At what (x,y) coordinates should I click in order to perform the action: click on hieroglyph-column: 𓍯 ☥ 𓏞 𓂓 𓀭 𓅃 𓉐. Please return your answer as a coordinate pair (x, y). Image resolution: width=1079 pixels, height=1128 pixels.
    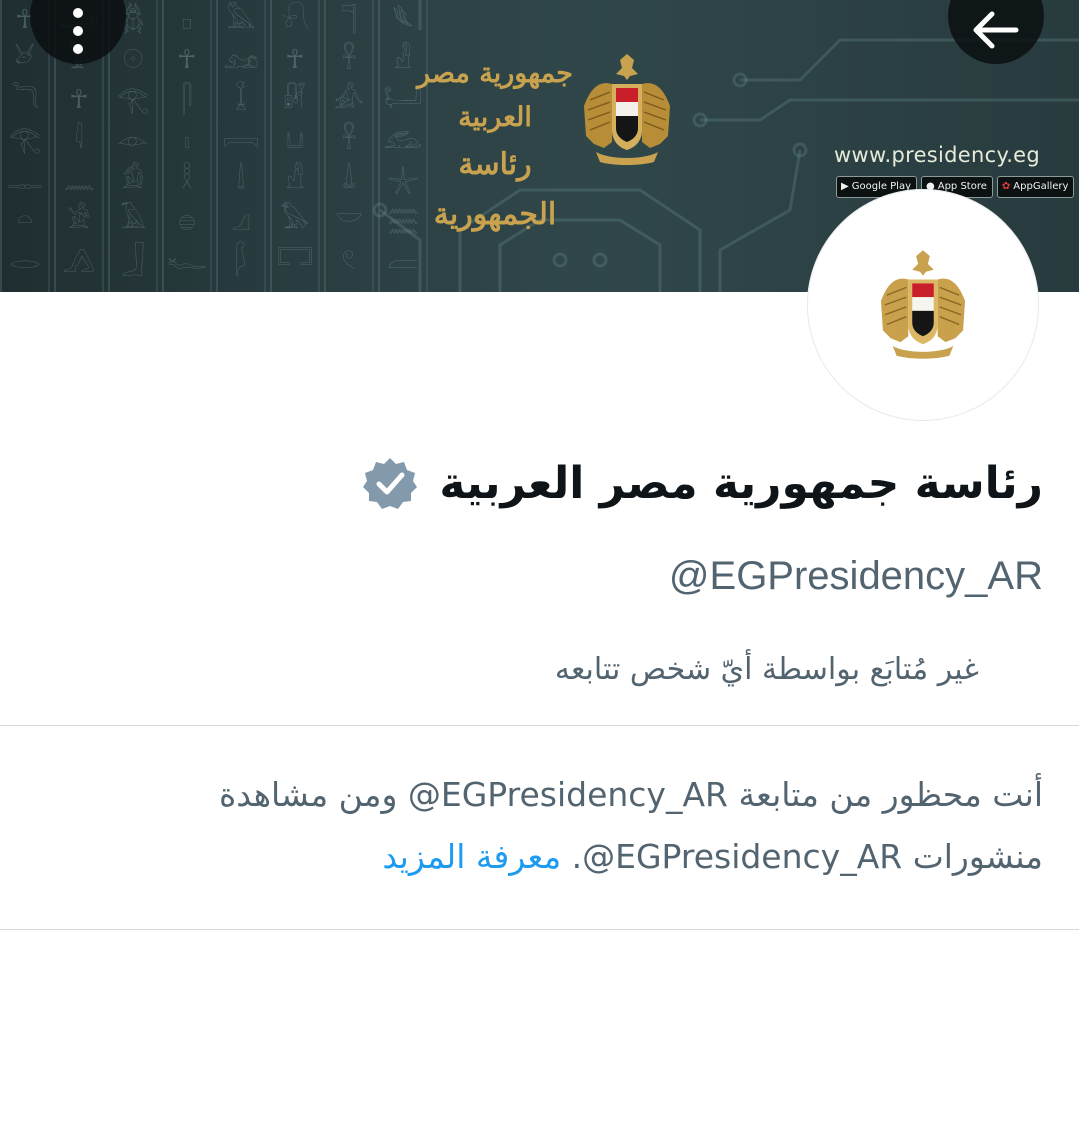
    Looking at the image, I should click on (295, 146).